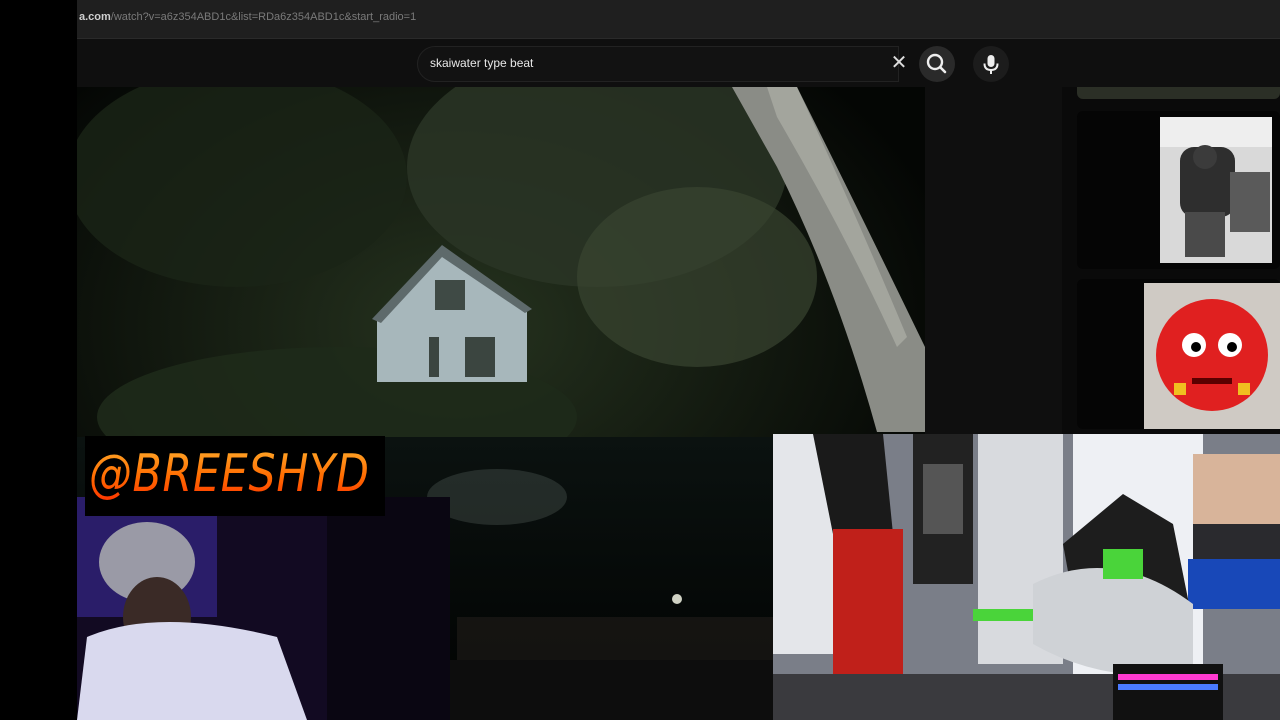 The height and width of the screenshot is (720, 1280). I want to click on webcam-left-image, so click(263, 608).